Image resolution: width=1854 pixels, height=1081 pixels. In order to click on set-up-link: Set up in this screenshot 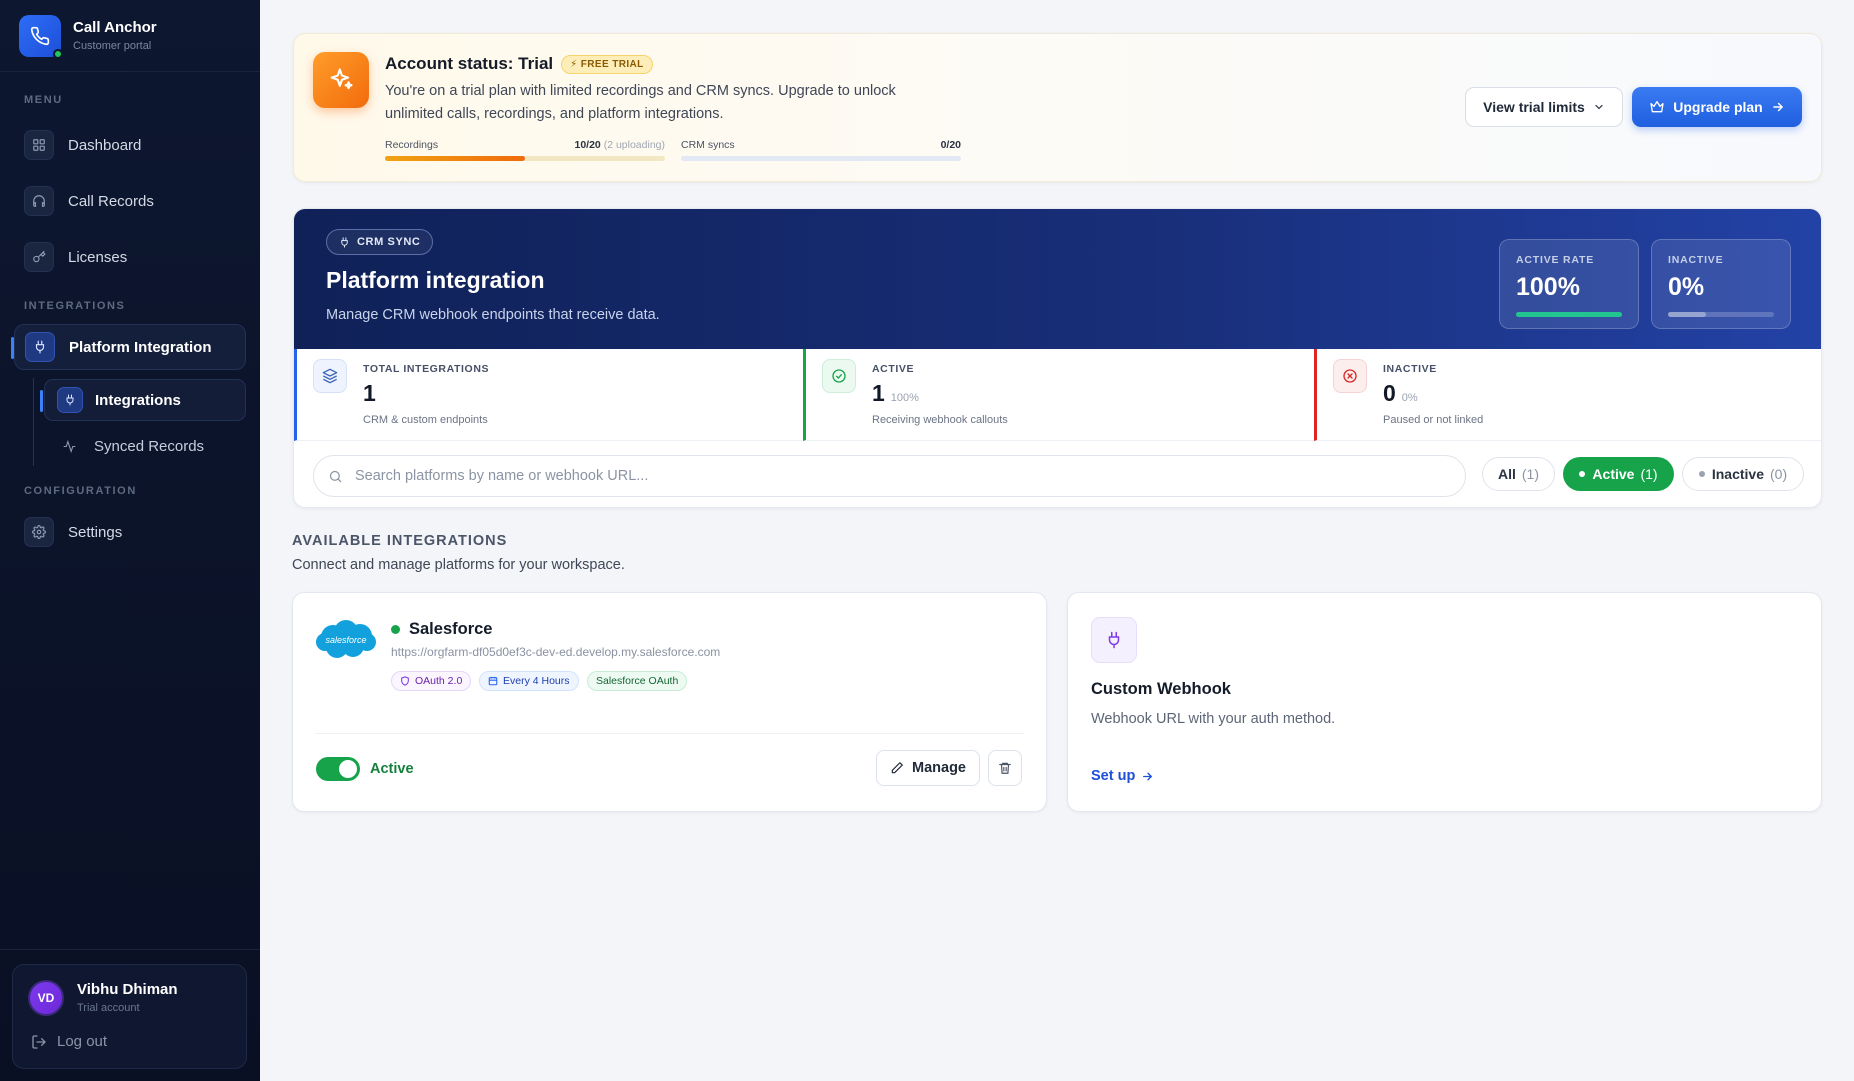, I will do `click(1122, 776)`.